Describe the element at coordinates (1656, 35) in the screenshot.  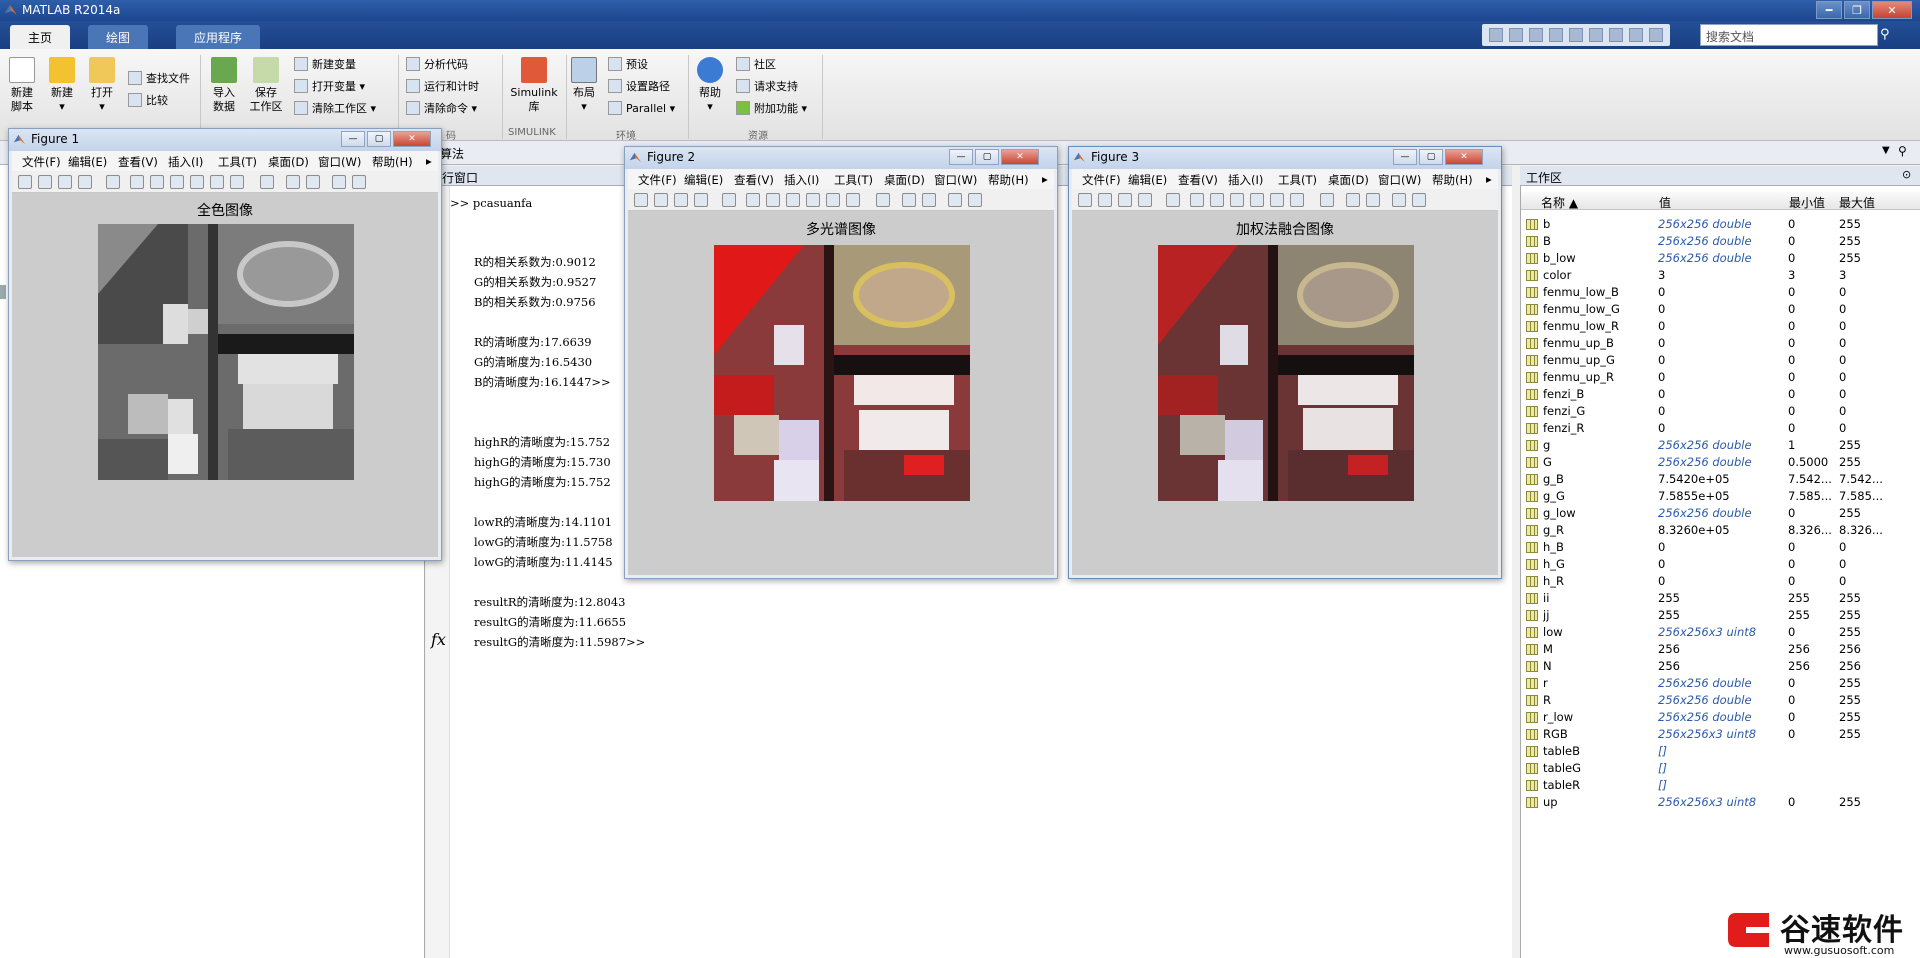
I see `help-icon` at that location.